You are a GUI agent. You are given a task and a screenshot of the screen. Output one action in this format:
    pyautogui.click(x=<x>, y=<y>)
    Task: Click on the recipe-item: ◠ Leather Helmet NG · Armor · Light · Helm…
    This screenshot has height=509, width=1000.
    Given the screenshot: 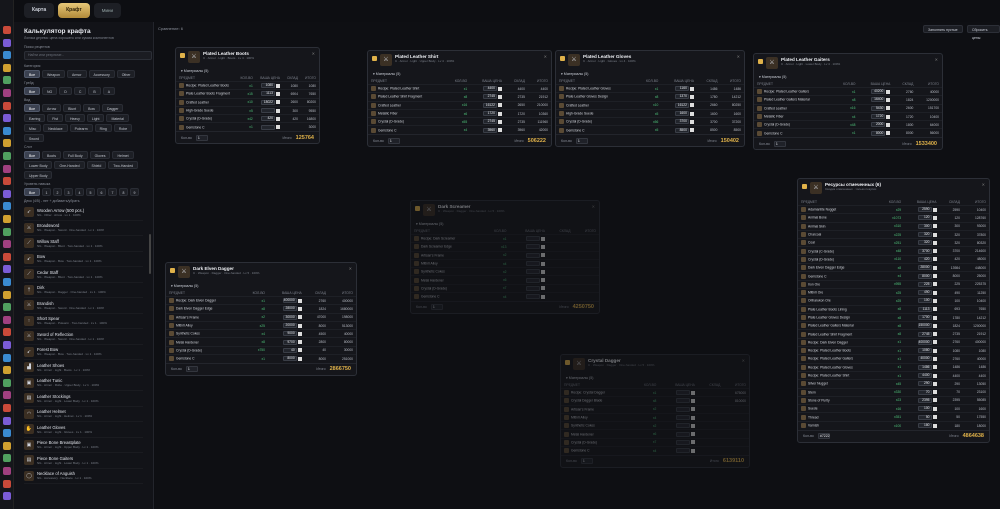 What is the action you would take?
    pyautogui.click(x=83, y=414)
    